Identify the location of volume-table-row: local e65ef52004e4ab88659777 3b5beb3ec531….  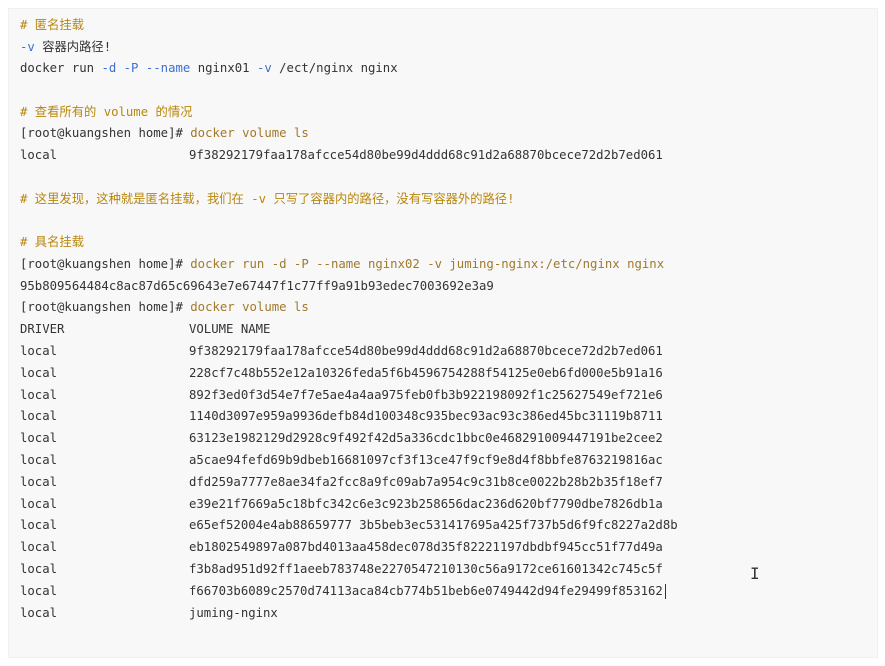
(445, 525).